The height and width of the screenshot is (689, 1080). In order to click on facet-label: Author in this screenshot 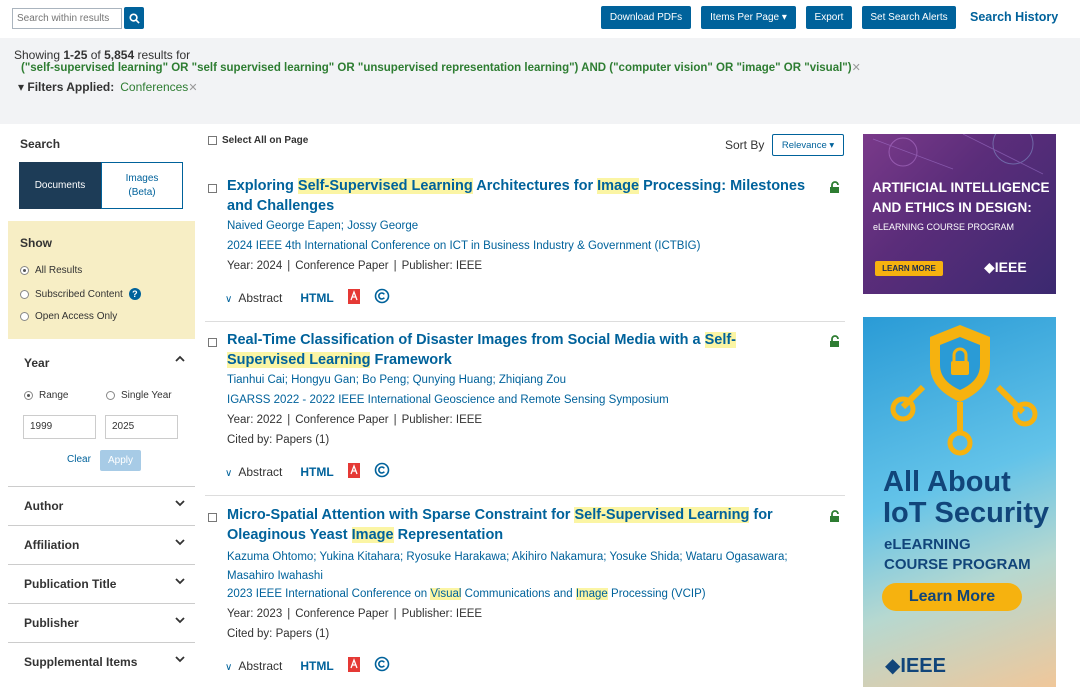, I will do `click(44, 506)`.